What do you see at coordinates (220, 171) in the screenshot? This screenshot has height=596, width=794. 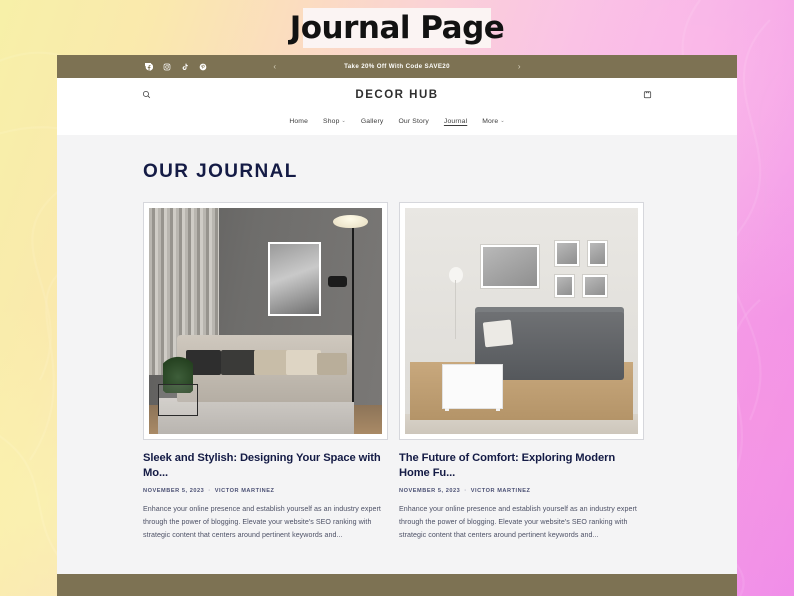 I see `page-title: OUR JOURNAL` at bounding box center [220, 171].